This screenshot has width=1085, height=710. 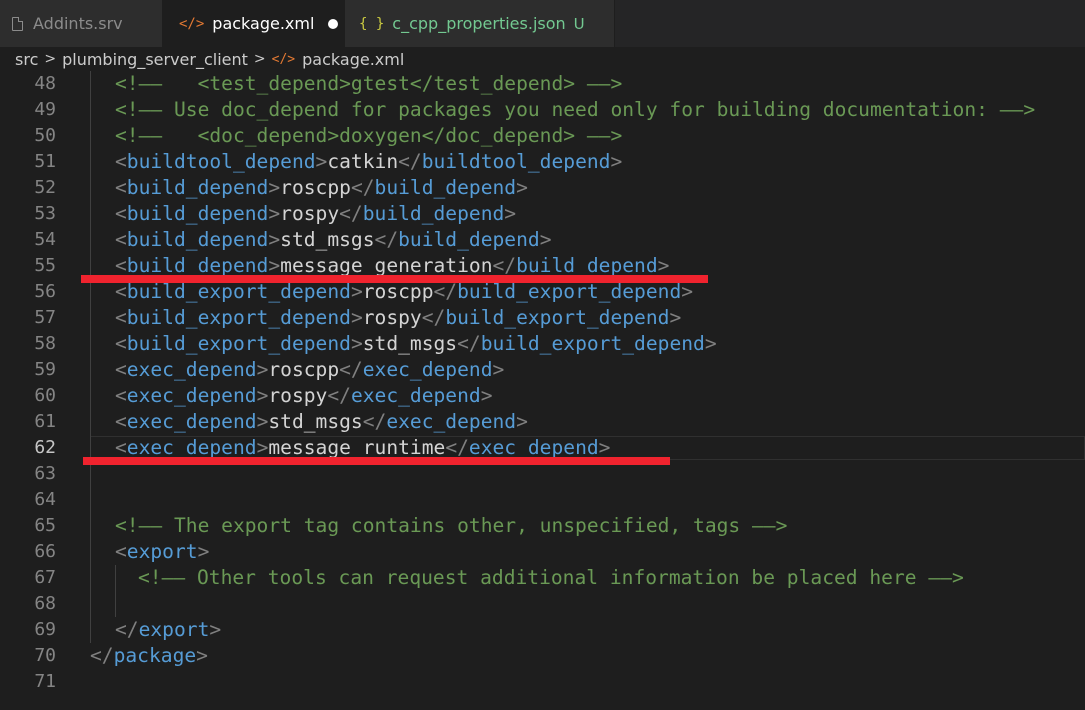 I want to click on breadcrumb-item-file: package.xml, so click(x=353, y=59).